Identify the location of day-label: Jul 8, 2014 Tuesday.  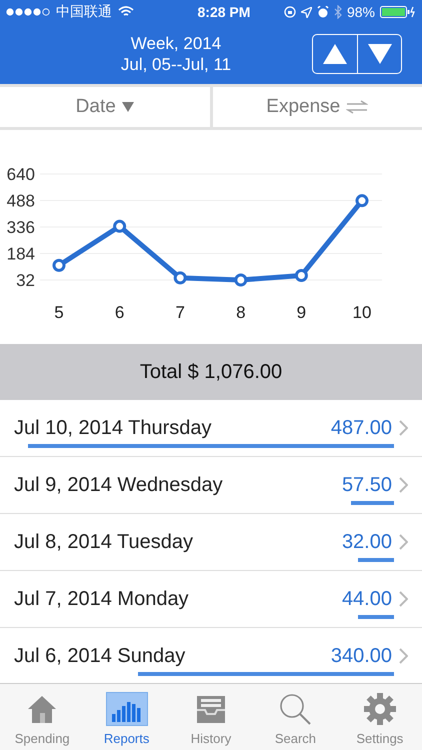
(104, 542).